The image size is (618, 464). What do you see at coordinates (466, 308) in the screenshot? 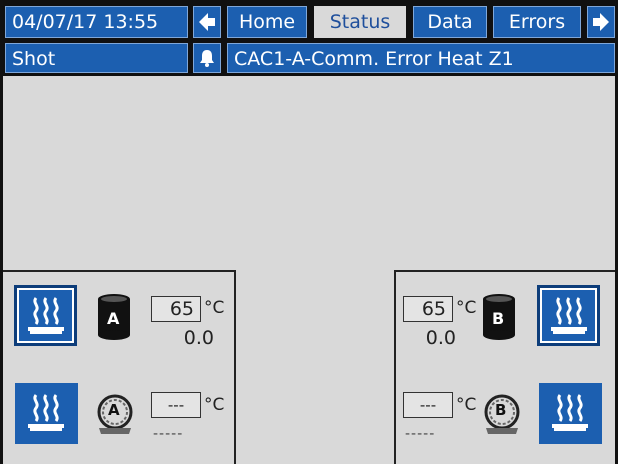
I see `tank-b-temp-unit: °C` at bounding box center [466, 308].